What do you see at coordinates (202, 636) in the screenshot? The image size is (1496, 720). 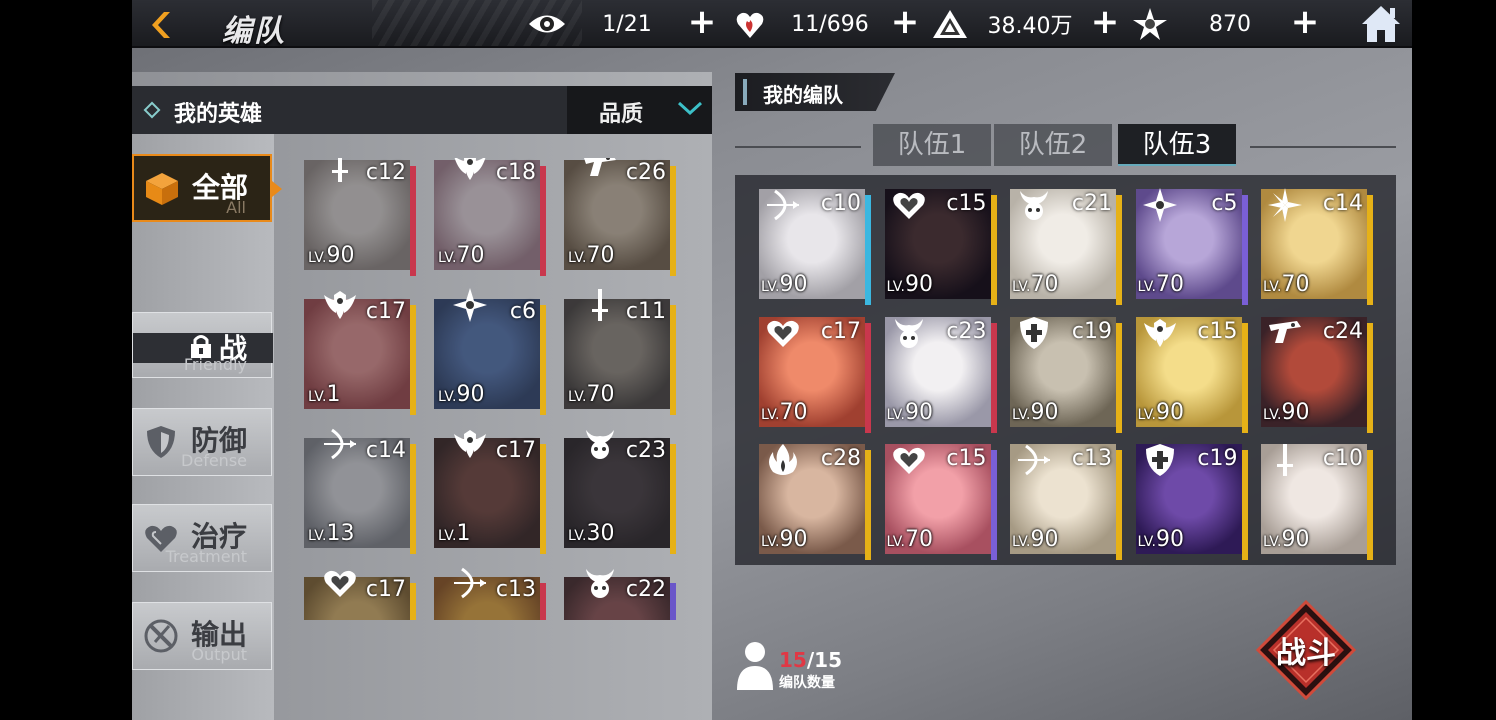 I see `category-output: 输出 Output` at bounding box center [202, 636].